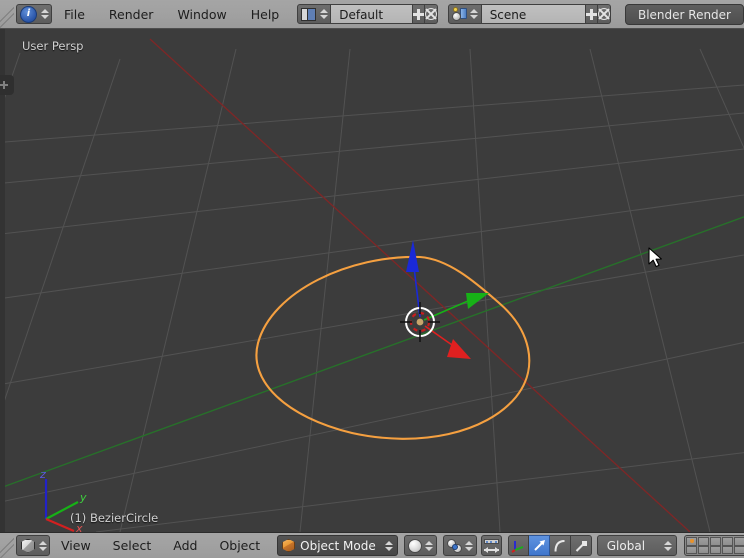 The image size is (744, 558). I want to click on menu-render: Render, so click(131, 14).